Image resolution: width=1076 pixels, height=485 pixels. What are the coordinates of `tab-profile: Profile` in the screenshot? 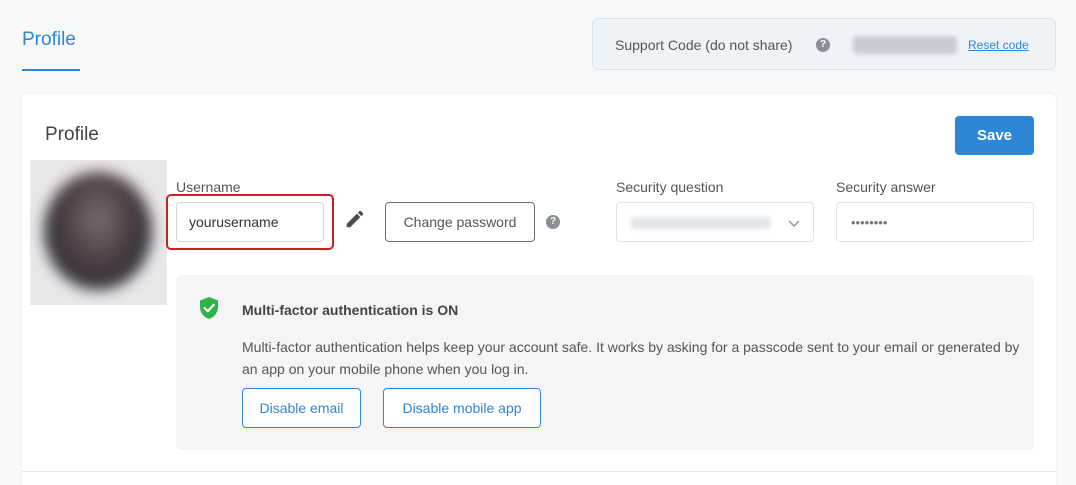 It's located at (49, 40).